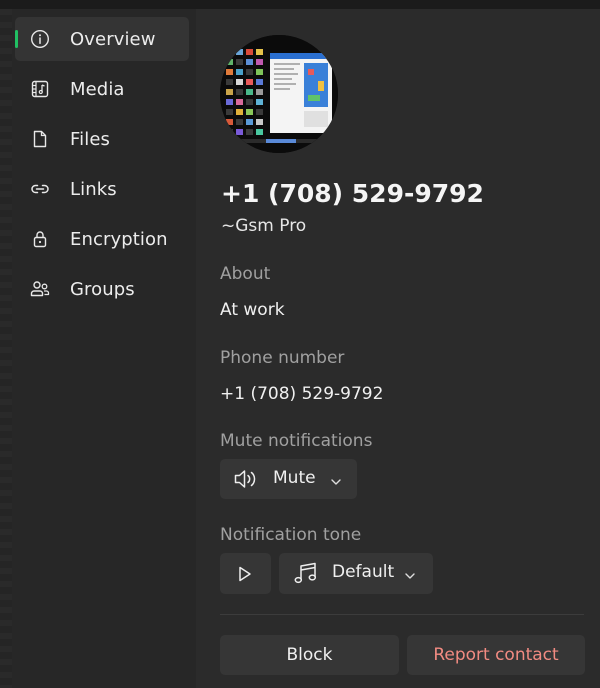 The image size is (600, 688). What do you see at coordinates (247, 479) in the screenshot?
I see `speaker-icon` at bounding box center [247, 479].